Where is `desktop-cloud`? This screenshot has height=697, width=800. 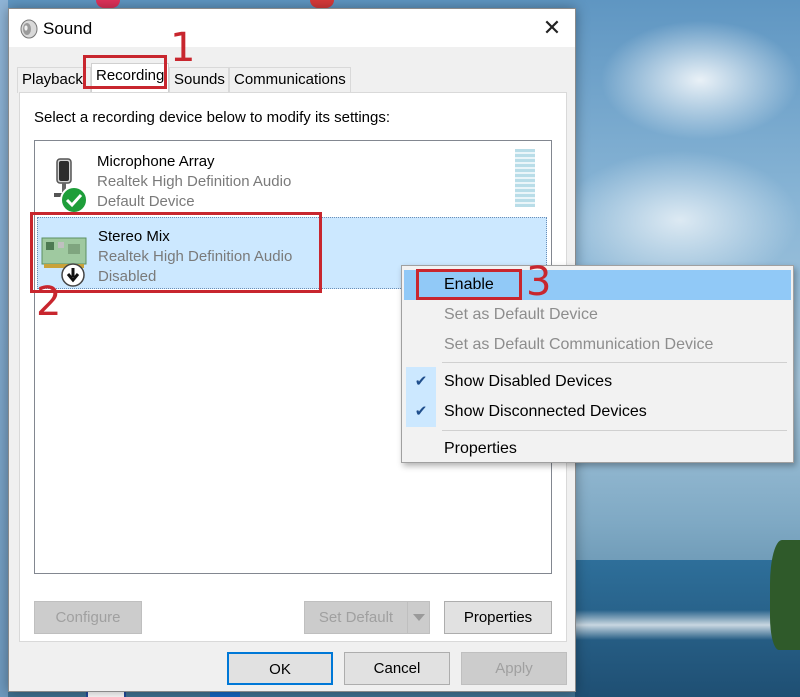 desktop-cloud is located at coordinates (700, 80).